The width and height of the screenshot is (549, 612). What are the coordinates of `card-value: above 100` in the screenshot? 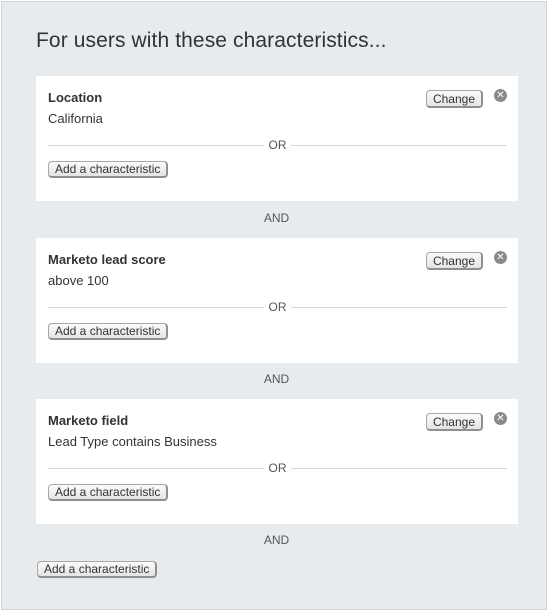 It's located at (78, 280).